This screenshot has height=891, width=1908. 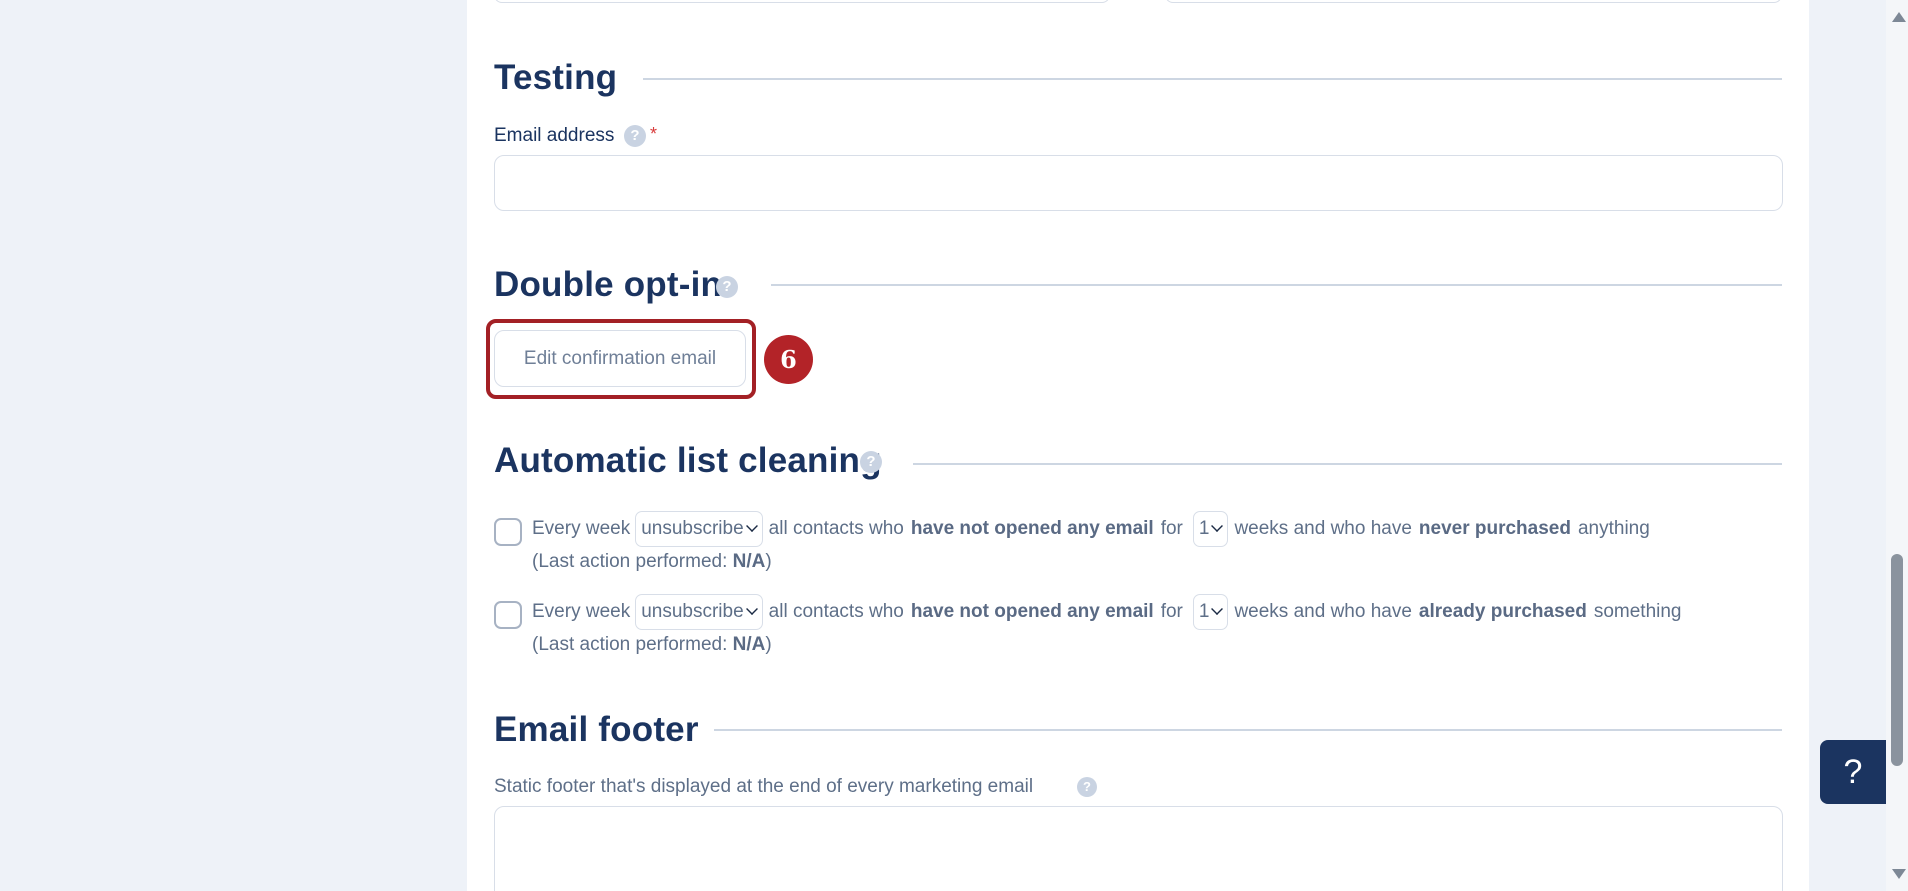 I want to click on scroll-up-arrow-icon, so click(x=1899, y=17).